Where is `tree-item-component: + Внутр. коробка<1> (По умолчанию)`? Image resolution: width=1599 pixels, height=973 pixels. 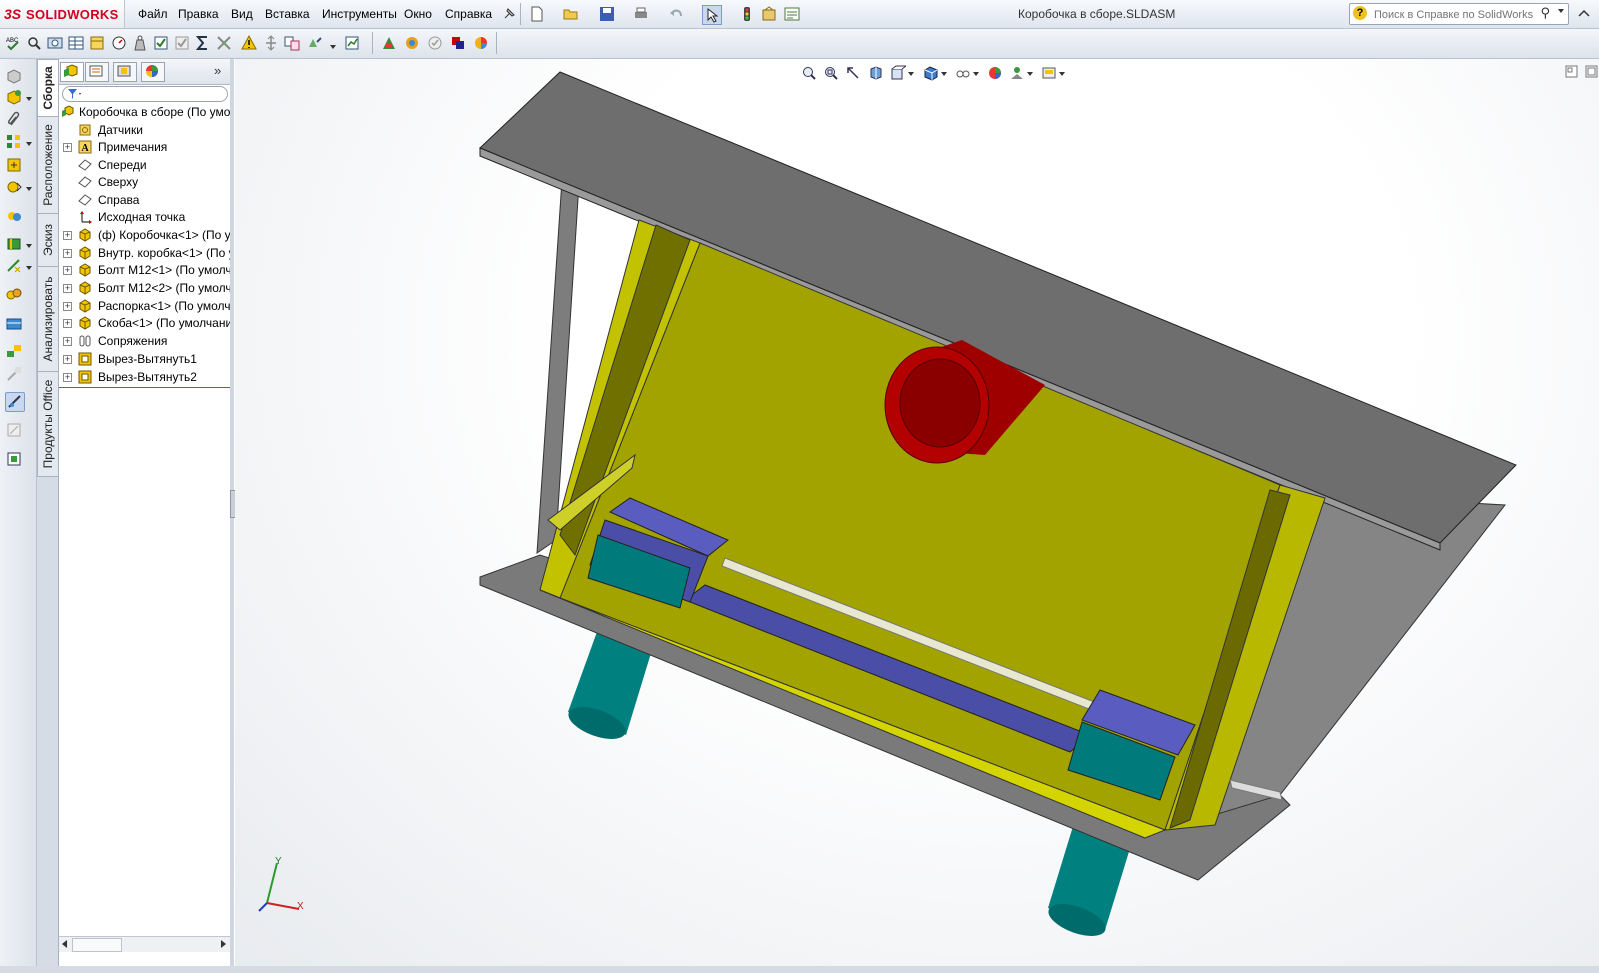
tree-item-component: + Внутр. коробка<1> (По умолчанию) is located at coordinates (144, 253).